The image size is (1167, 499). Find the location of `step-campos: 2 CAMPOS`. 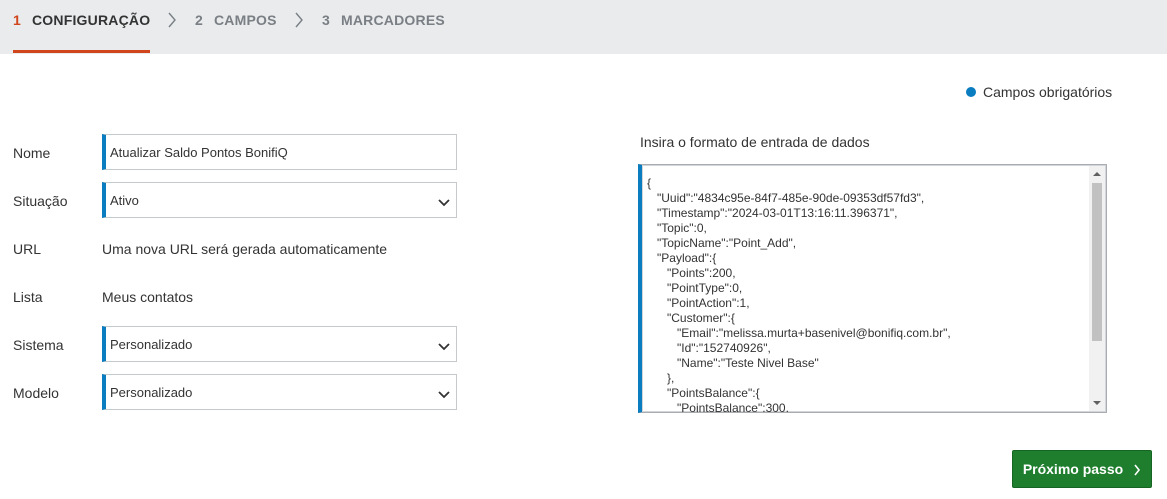

step-campos: 2 CAMPOS is located at coordinates (236, 27).